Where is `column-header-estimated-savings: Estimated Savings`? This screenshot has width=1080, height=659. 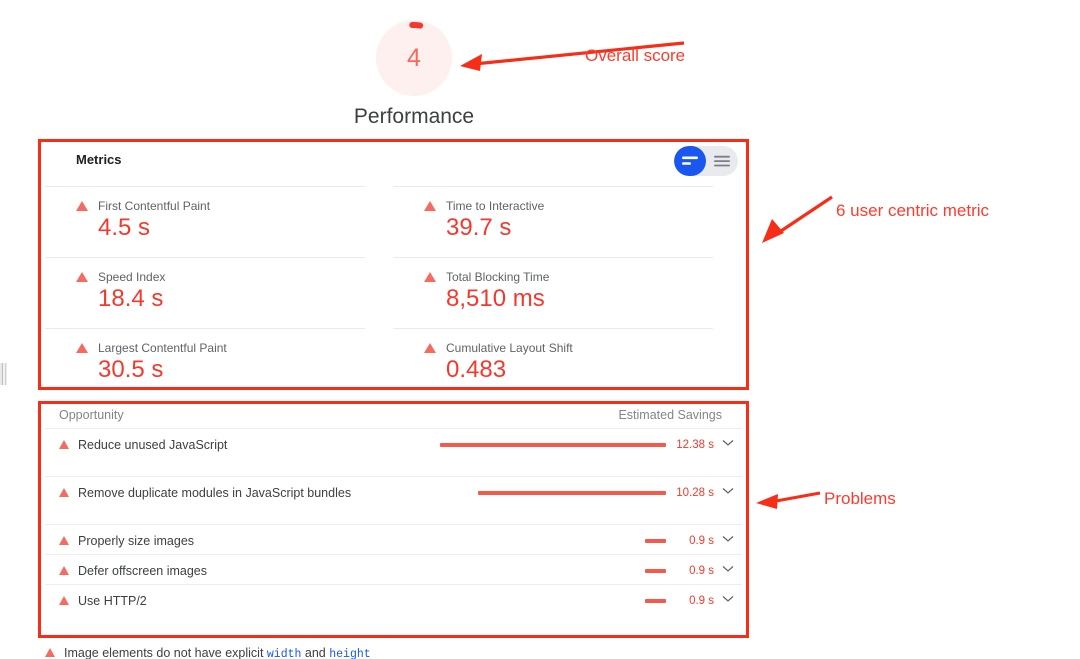 column-header-estimated-savings: Estimated Savings is located at coordinates (670, 415).